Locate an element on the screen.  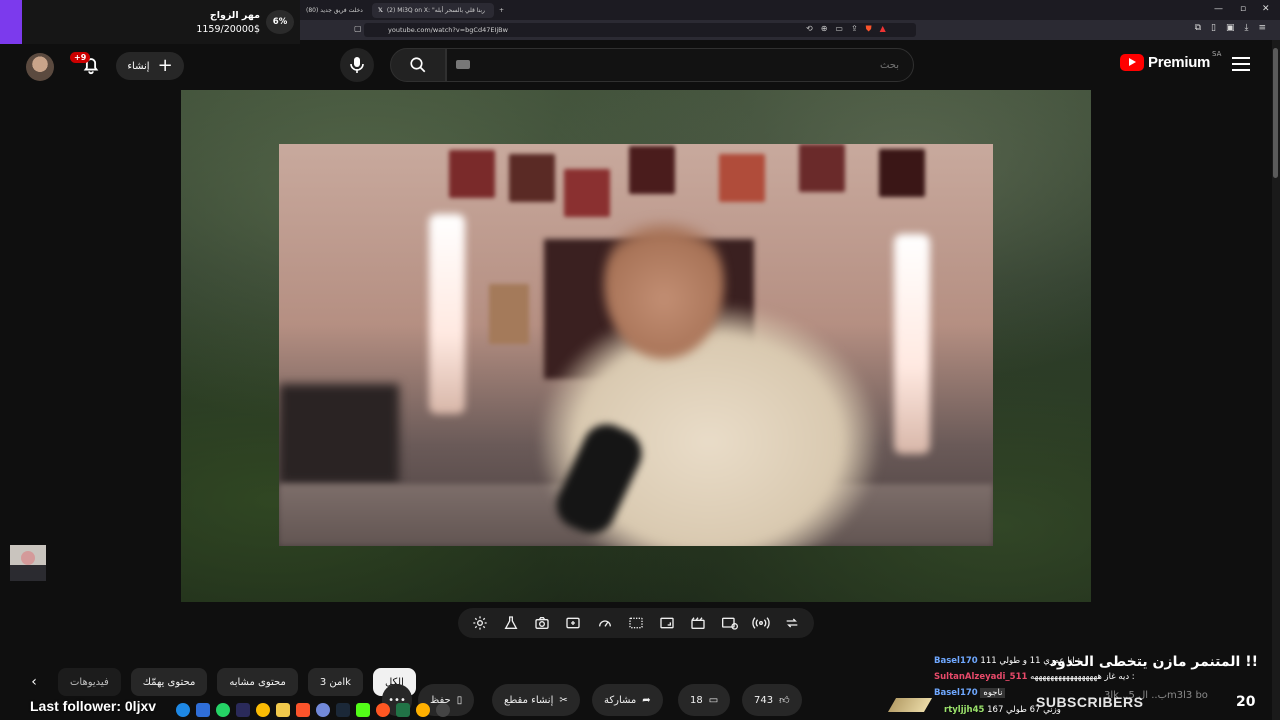
youtube-header: +9 إنشاء + Premium SA is located at coordinates (640, 65).